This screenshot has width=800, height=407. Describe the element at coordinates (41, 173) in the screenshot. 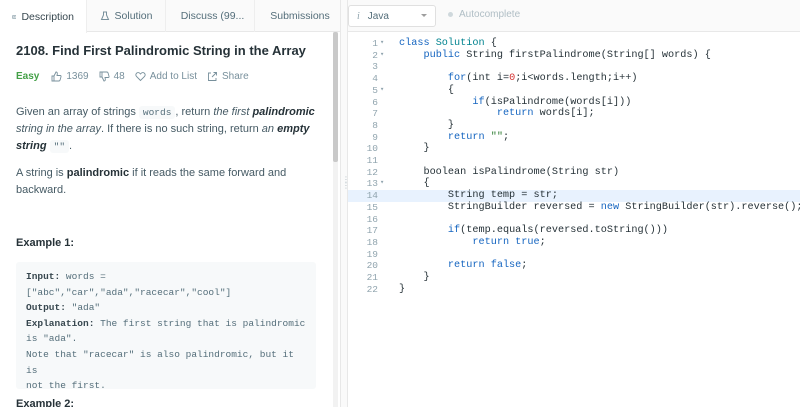

I see `desc-text: A string is` at that location.